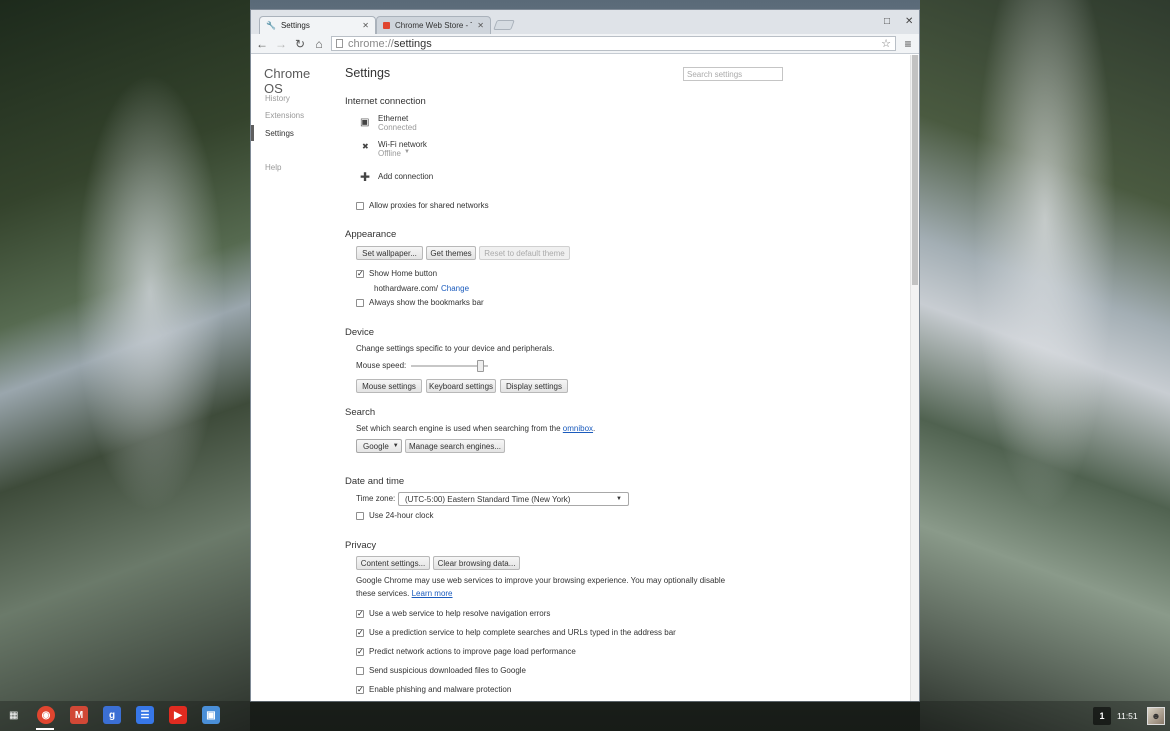  Describe the element at coordinates (273, 167) in the screenshot. I see `sidebar-item-help: Help` at that location.